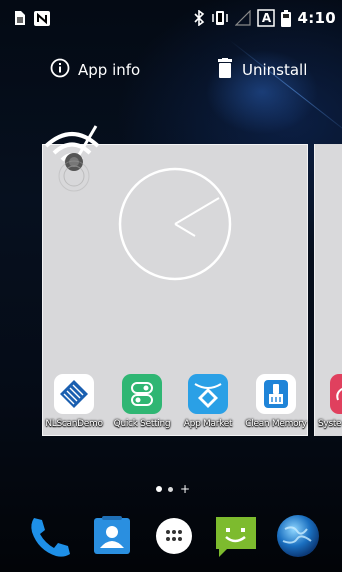 The image size is (342, 572). What do you see at coordinates (171, 71) in the screenshot?
I see `drag-target-bar: App info Uninstall` at bounding box center [171, 71].